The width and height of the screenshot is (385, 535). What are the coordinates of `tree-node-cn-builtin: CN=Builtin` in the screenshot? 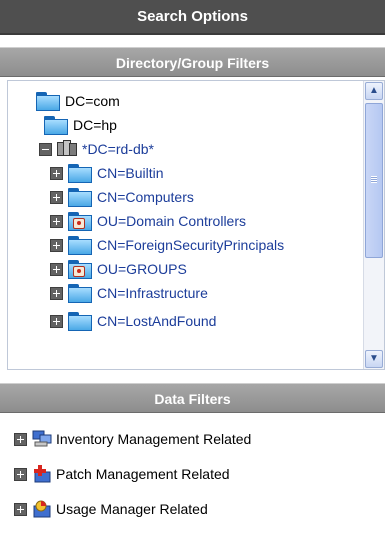 It's located at (107, 173).